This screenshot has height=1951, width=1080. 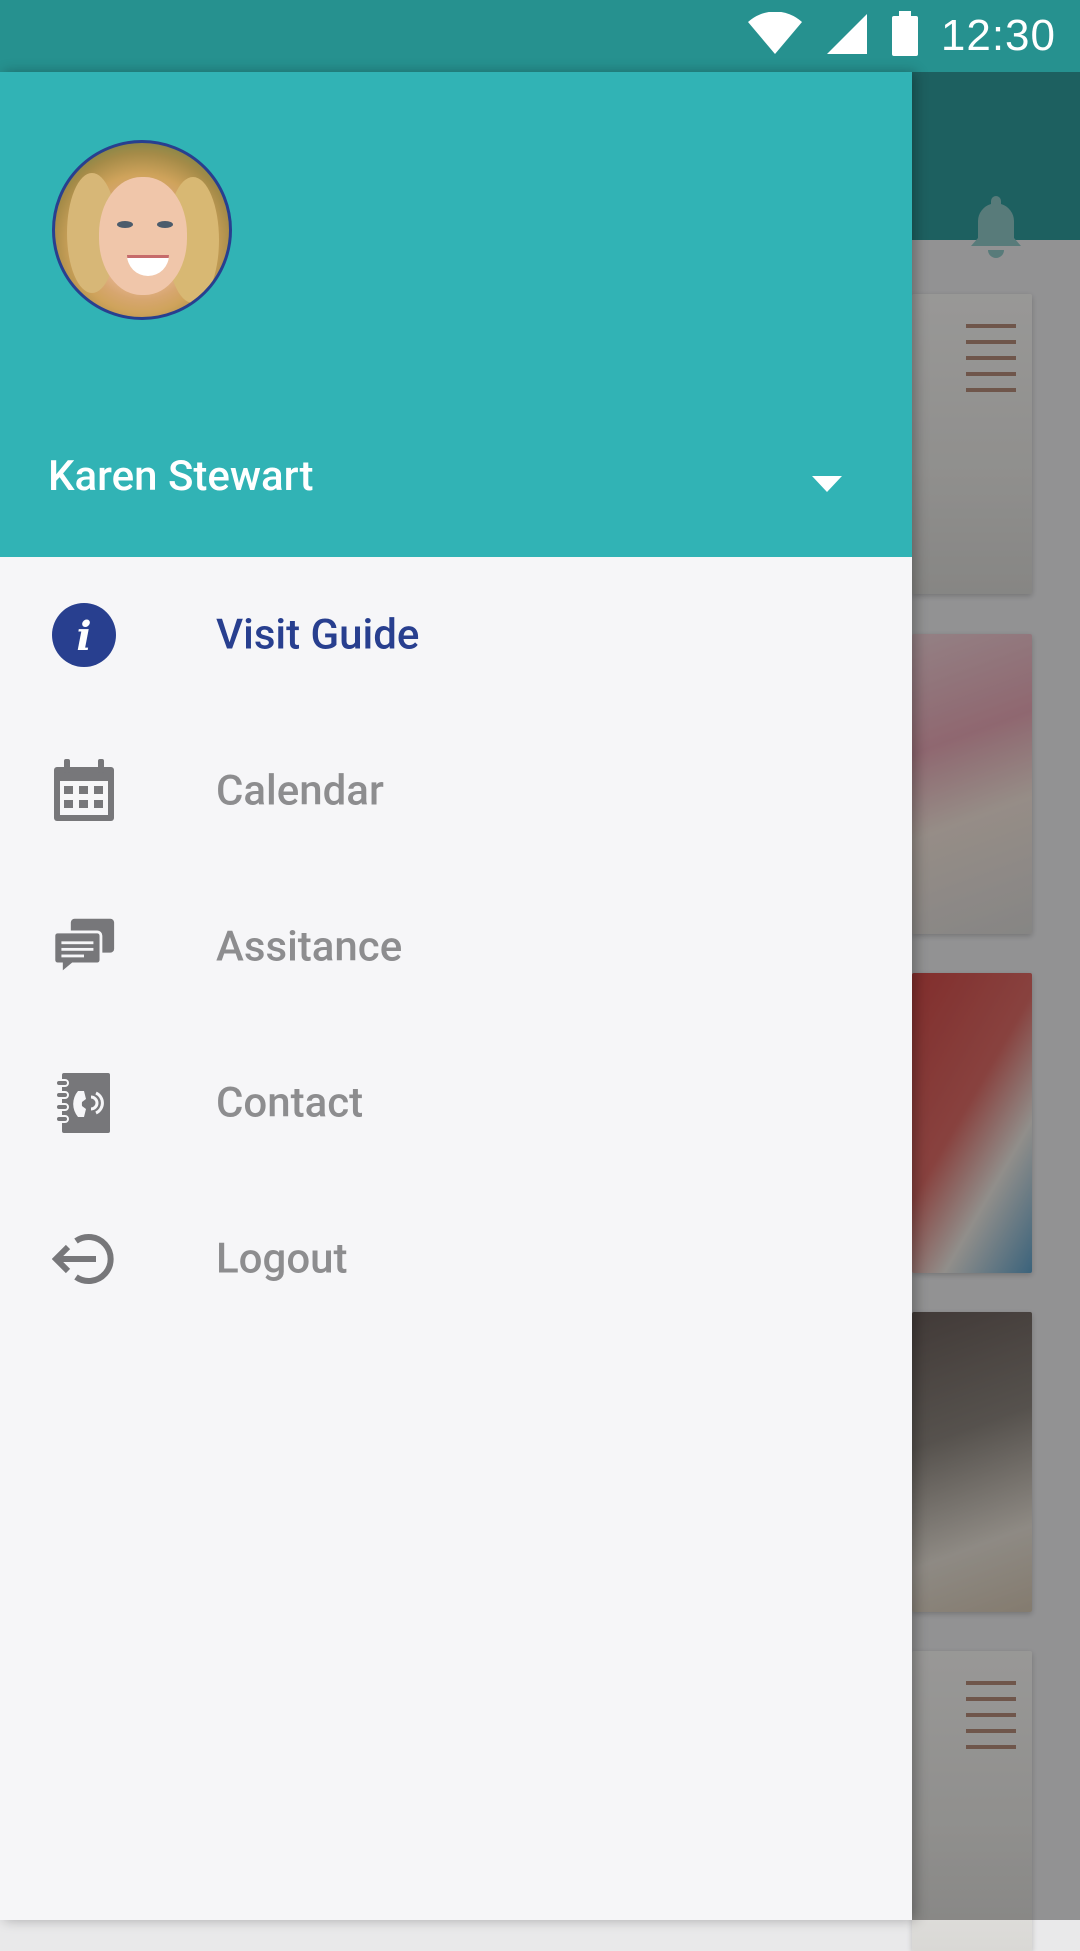 What do you see at coordinates (181, 476) in the screenshot?
I see `user-name: Karen Stewart` at bounding box center [181, 476].